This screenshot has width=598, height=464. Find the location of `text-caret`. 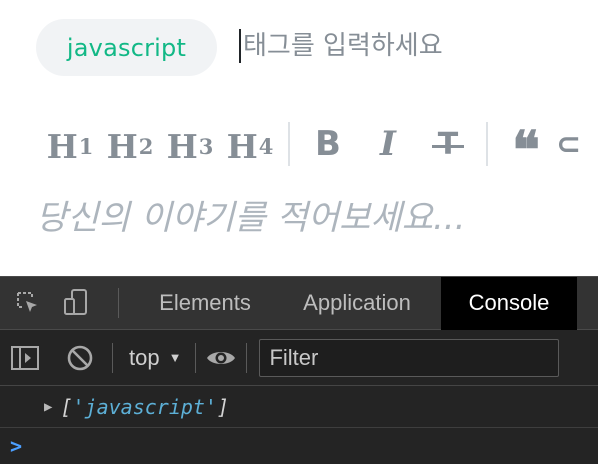

text-caret is located at coordinates (240, 46).